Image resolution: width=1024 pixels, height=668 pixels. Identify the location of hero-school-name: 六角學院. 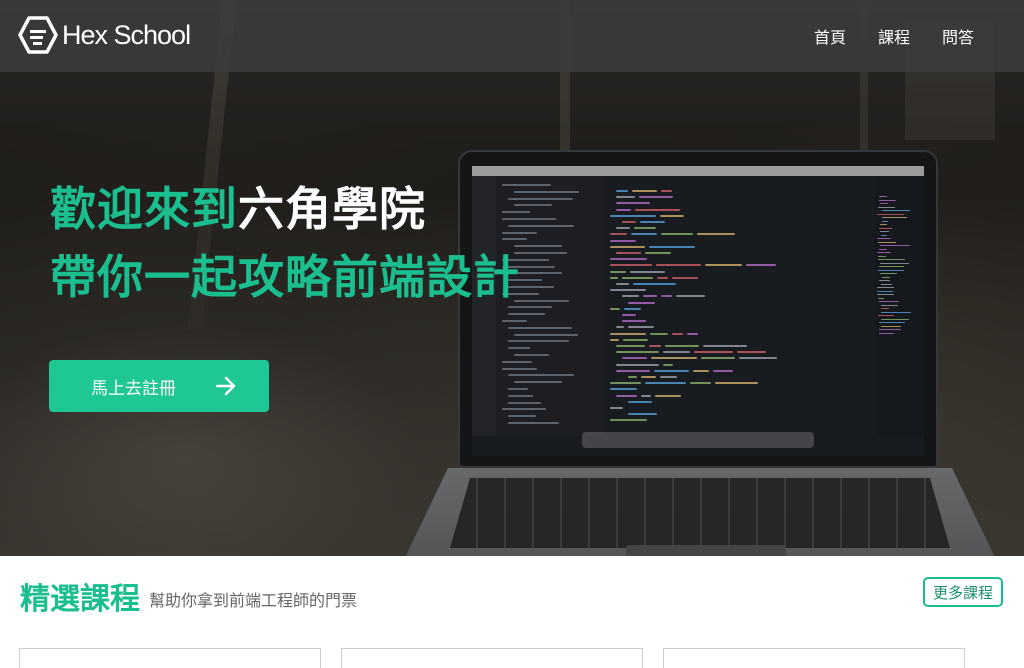
(332, 209).